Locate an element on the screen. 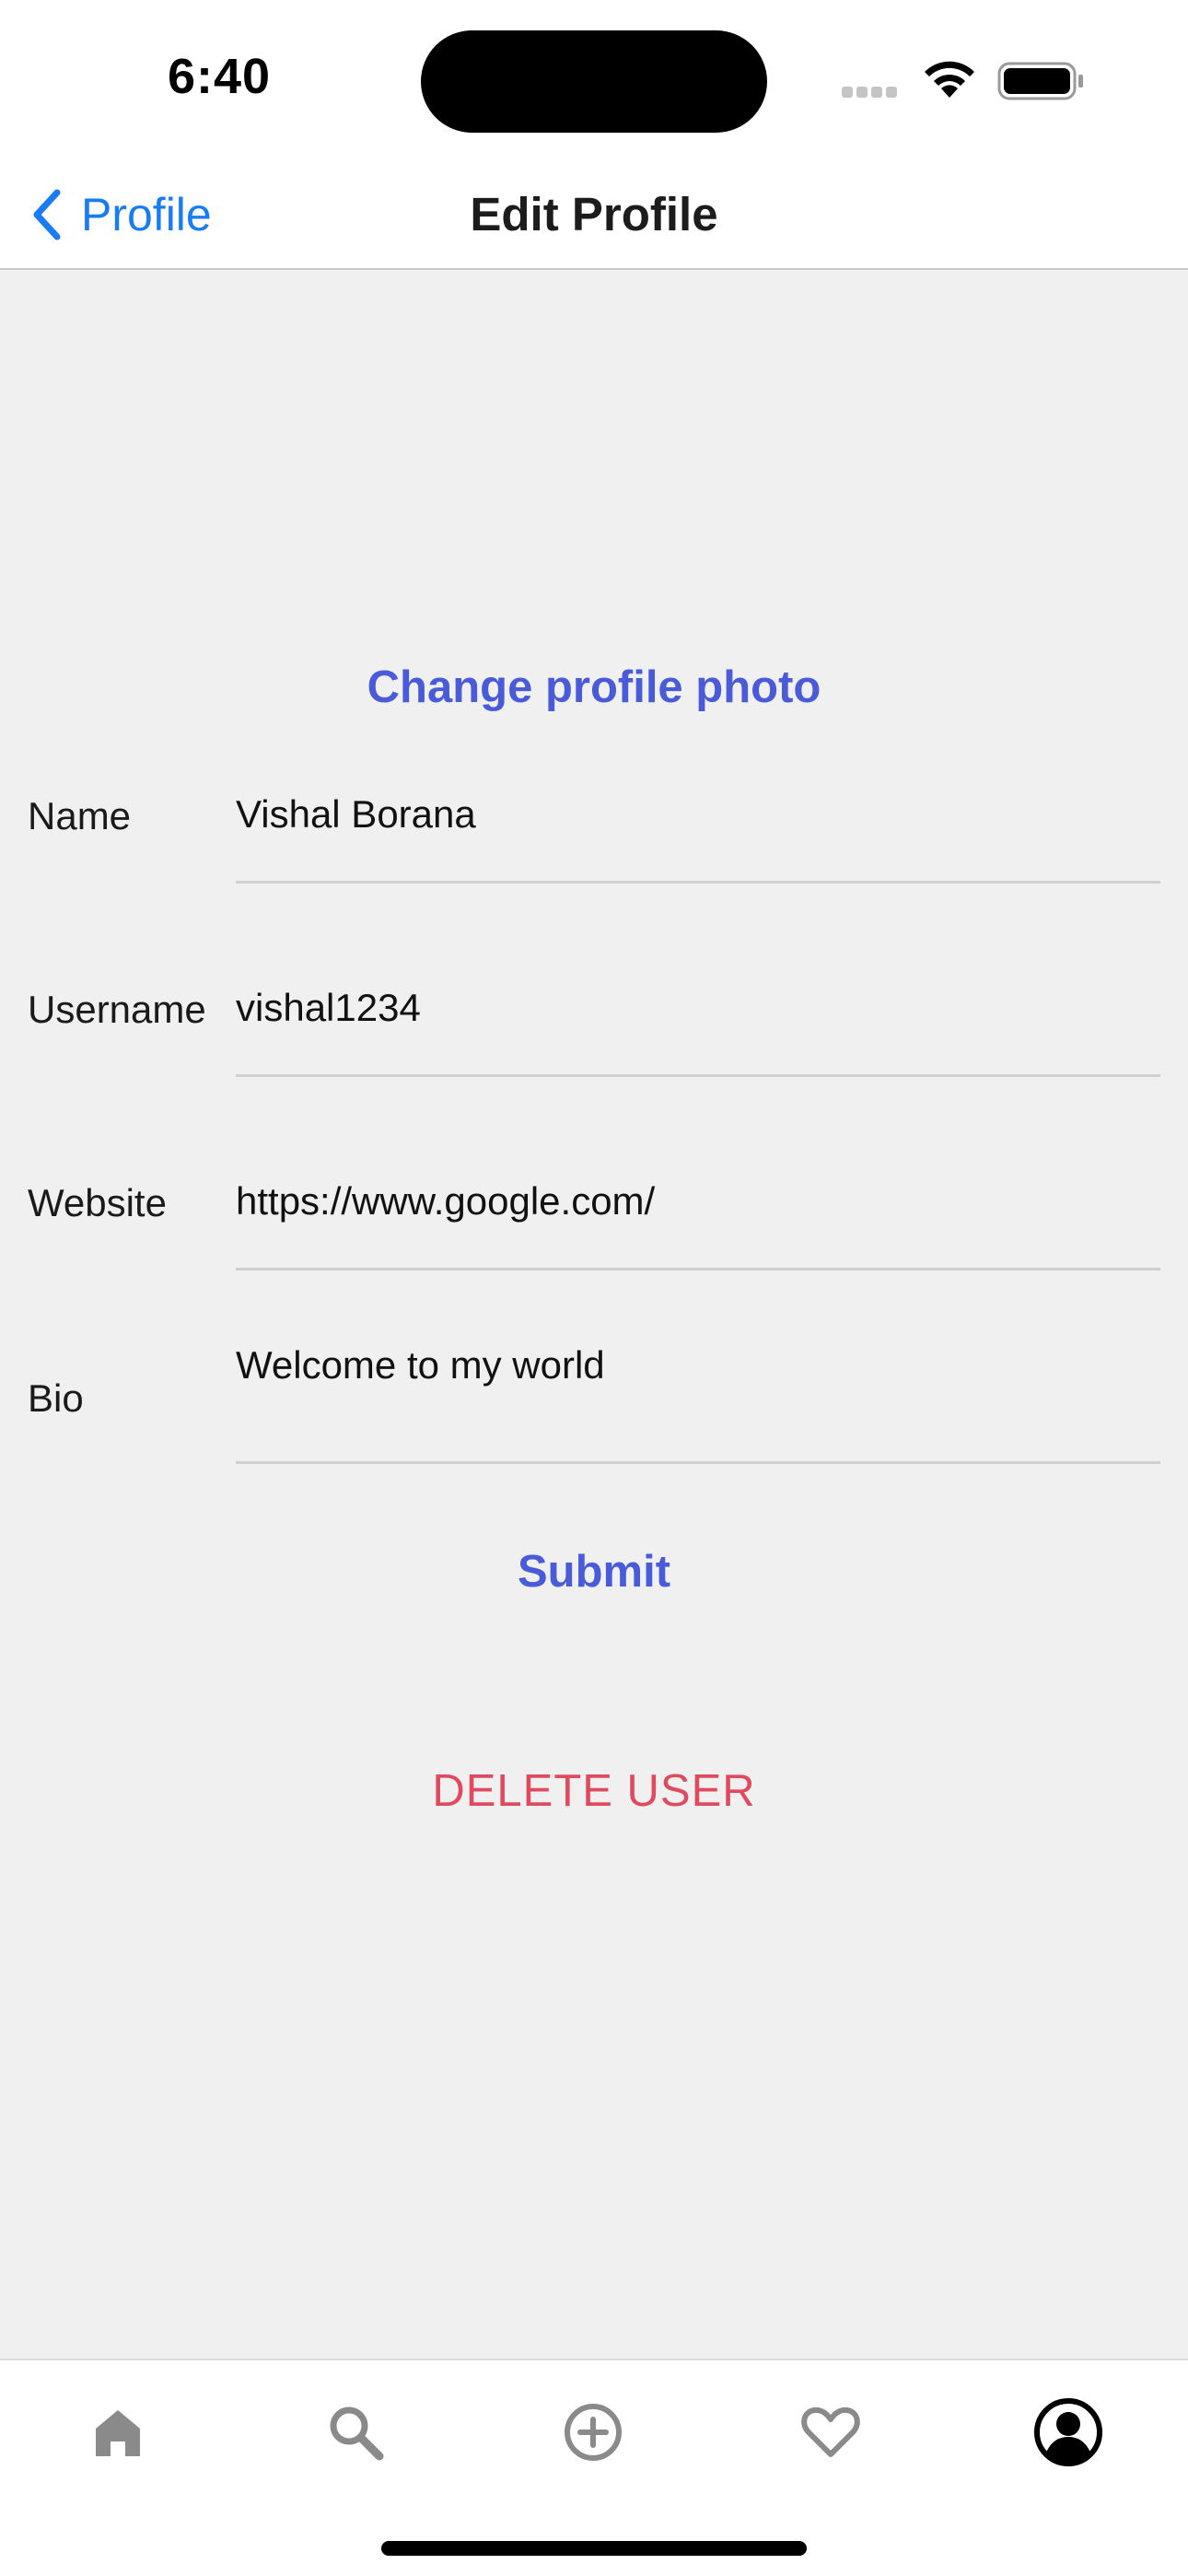 The image size is (1188, 2576). search-icon is located at coordinates (357, 2433).